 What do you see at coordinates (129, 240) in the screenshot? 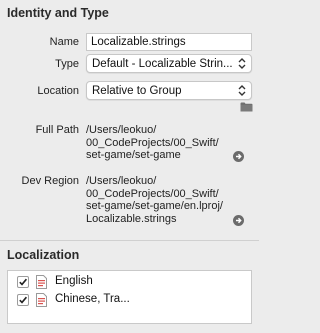
I see `section-divider` at bounding box center [129, 240].